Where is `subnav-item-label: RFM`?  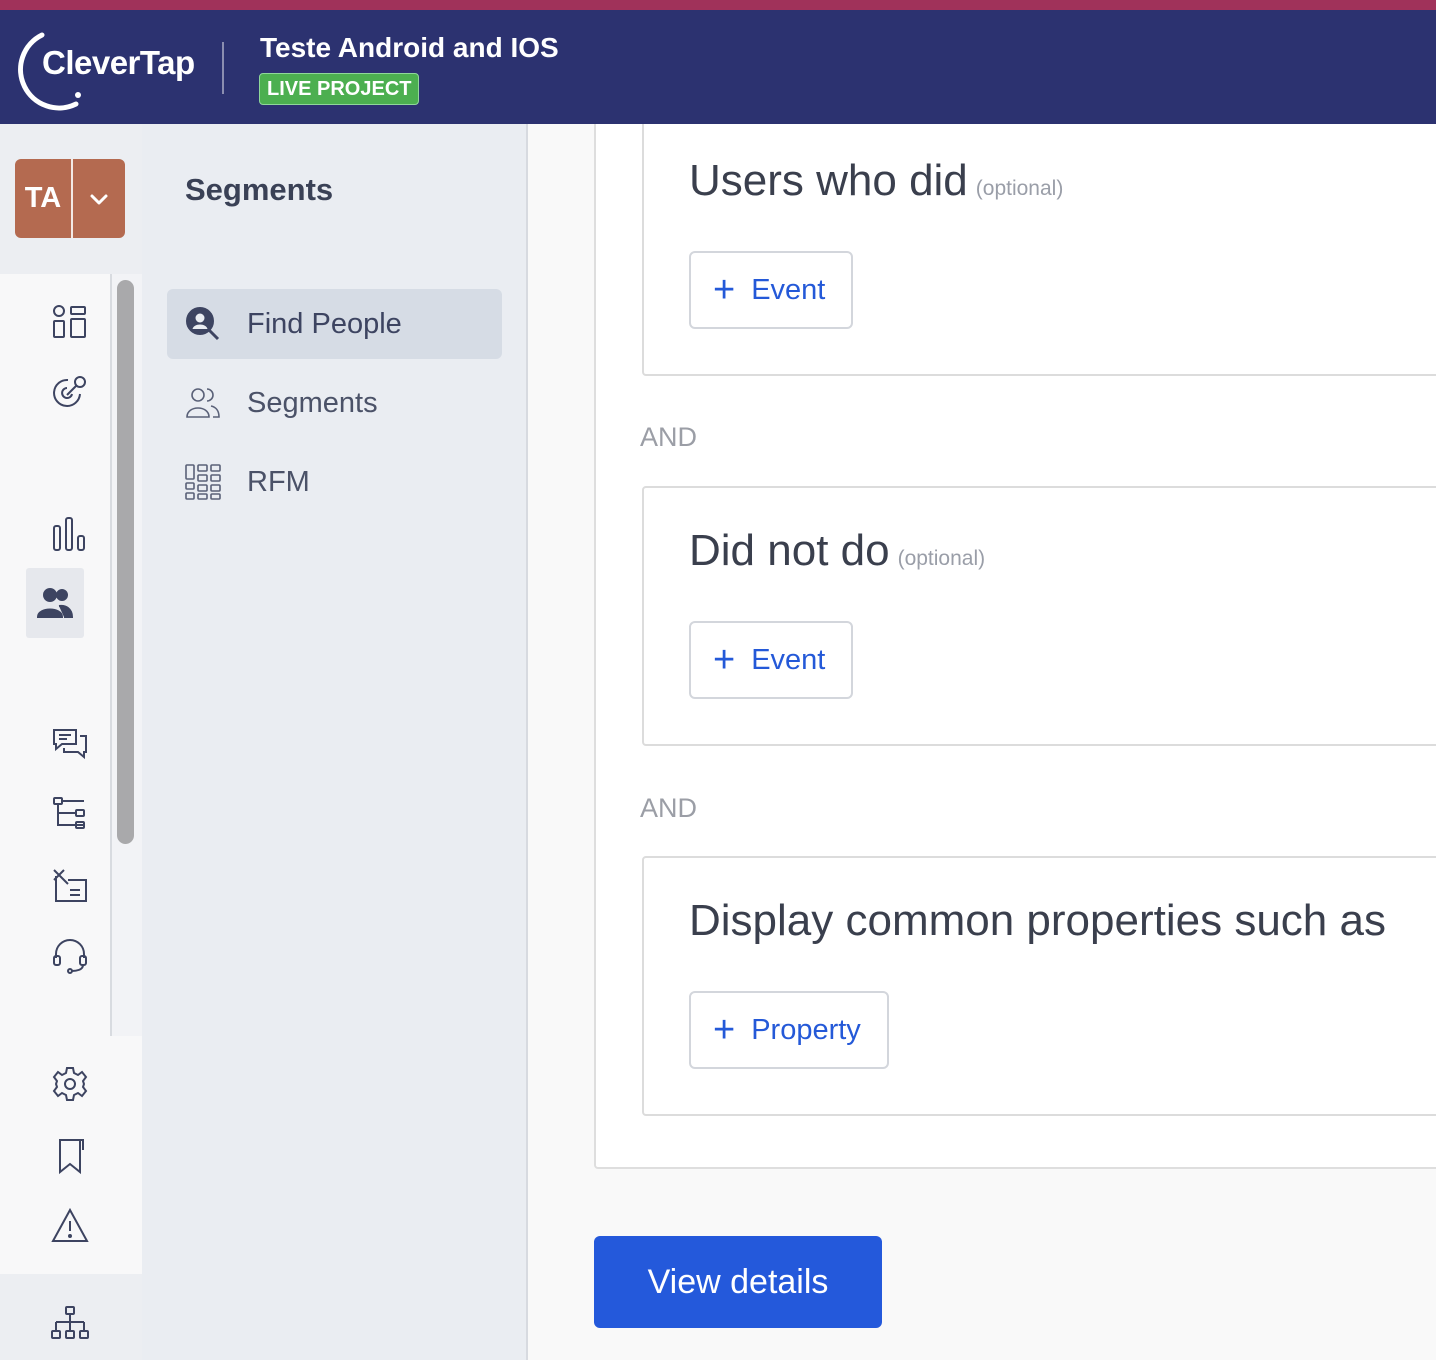 subnav-item-label: RFM is located at coordinates (278, 481).